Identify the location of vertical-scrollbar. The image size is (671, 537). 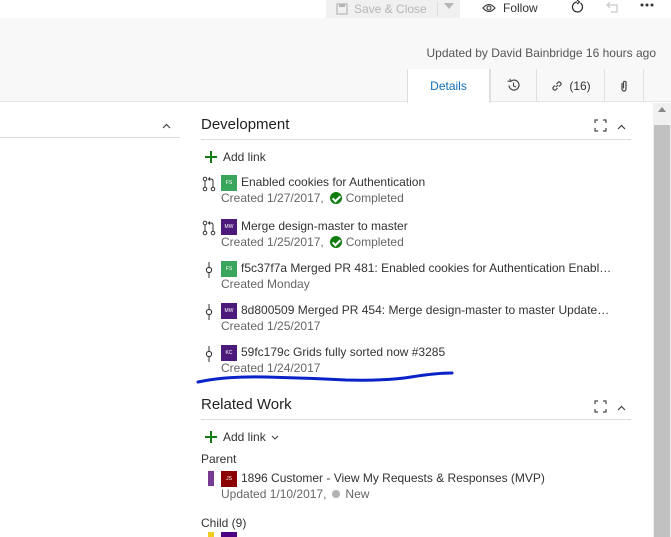
(662, 320).